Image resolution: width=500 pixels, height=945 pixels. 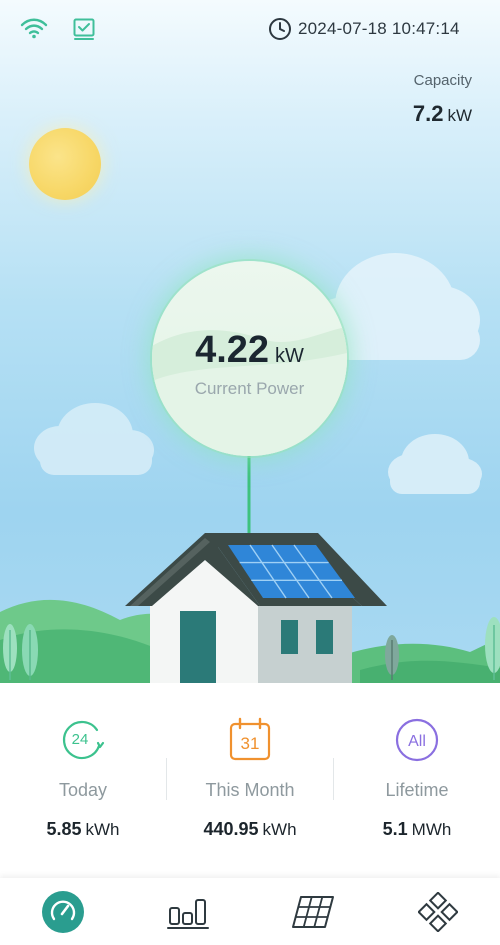 I want to click on capacity-label: Capacity, so click(x=442, y=80).